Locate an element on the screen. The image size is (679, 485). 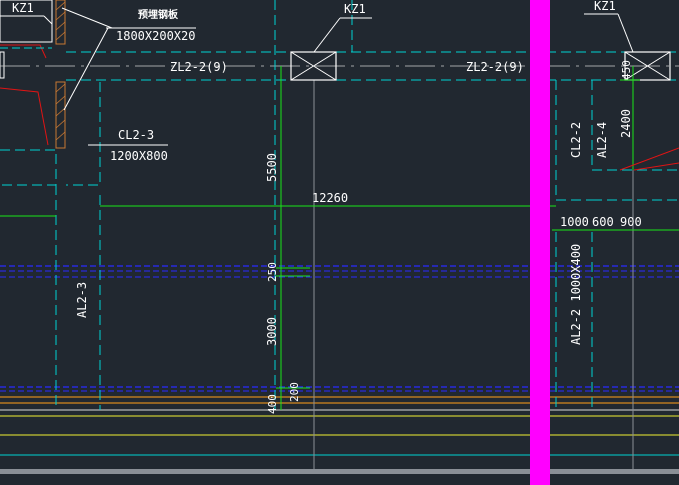
dim-600-text: 600 is located at coordinates (603, 222).